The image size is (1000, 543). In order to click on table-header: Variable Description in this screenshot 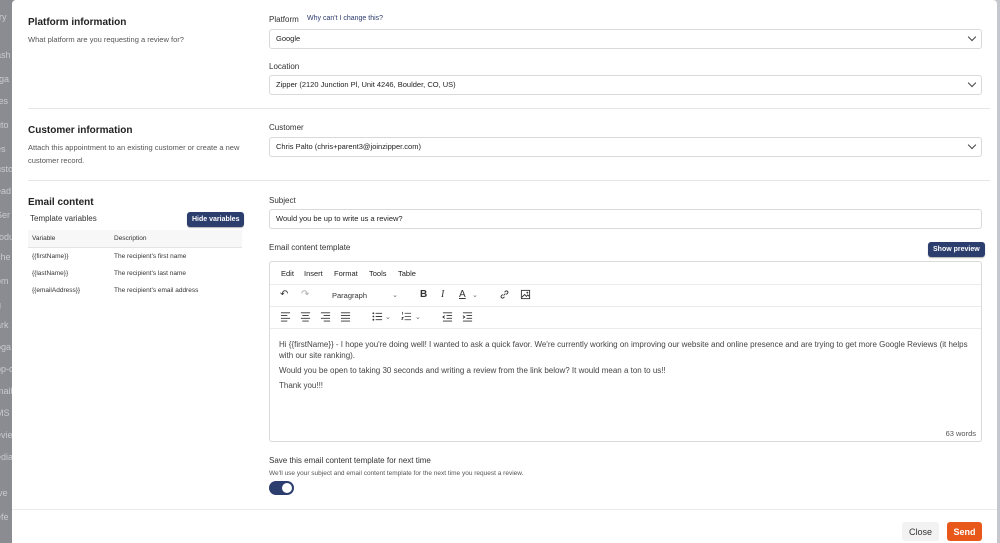, I will do `click(135, 239)`.